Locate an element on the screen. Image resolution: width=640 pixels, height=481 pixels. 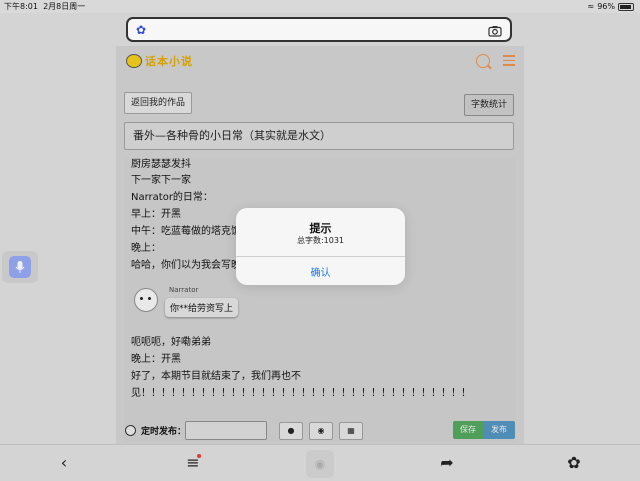
logo-mascot-icon is located at coordinates (134, 61).